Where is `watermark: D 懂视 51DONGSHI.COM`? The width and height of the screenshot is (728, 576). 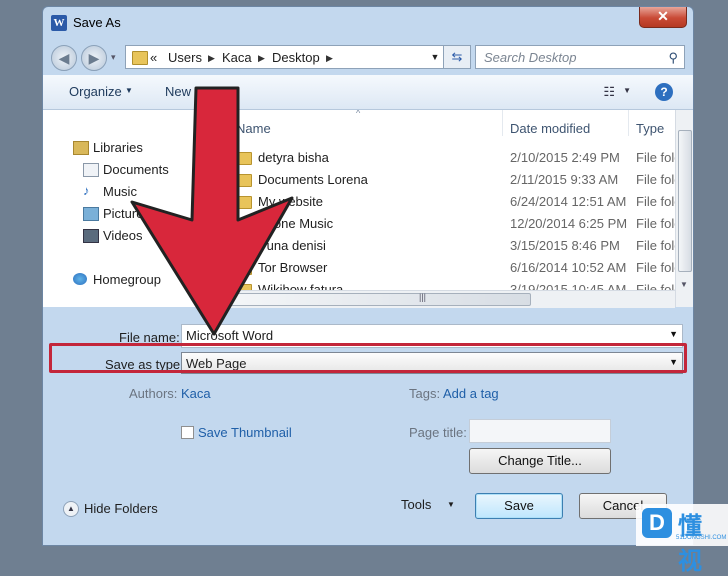 watermark: D 懂视 51DONGSHI.COM is located at coordinates (682, 539).